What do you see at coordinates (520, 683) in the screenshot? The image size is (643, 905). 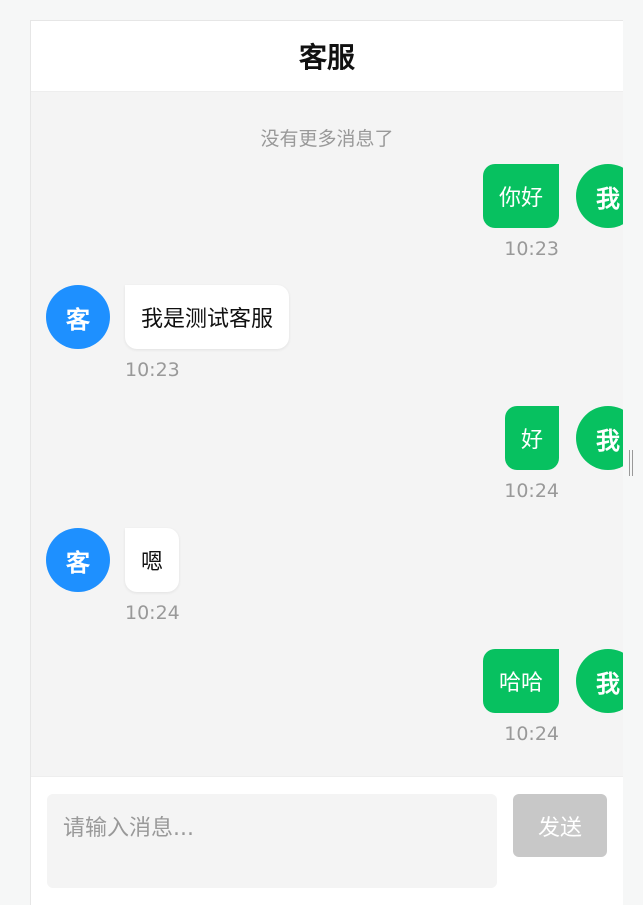 I see `message-text: 哈哈` at bounding box center [520, 683].